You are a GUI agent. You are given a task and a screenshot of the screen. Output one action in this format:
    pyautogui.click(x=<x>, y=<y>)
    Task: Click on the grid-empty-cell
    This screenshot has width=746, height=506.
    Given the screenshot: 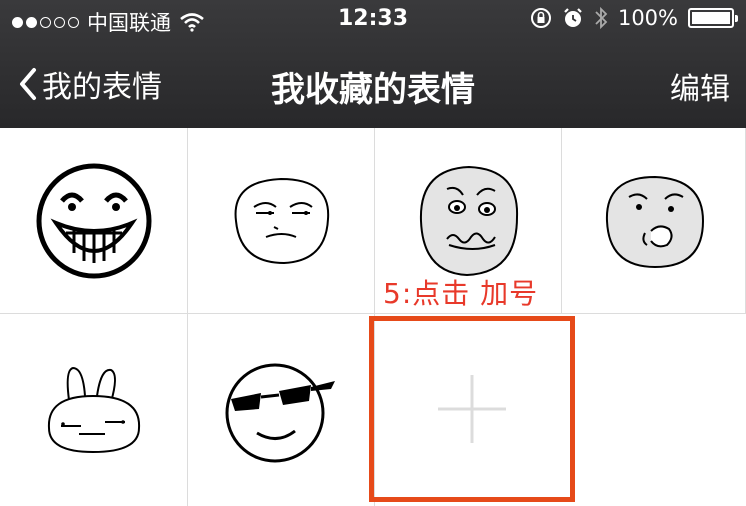 What is the action you would take?
    pyautogui.click(x=660, y=410)
    